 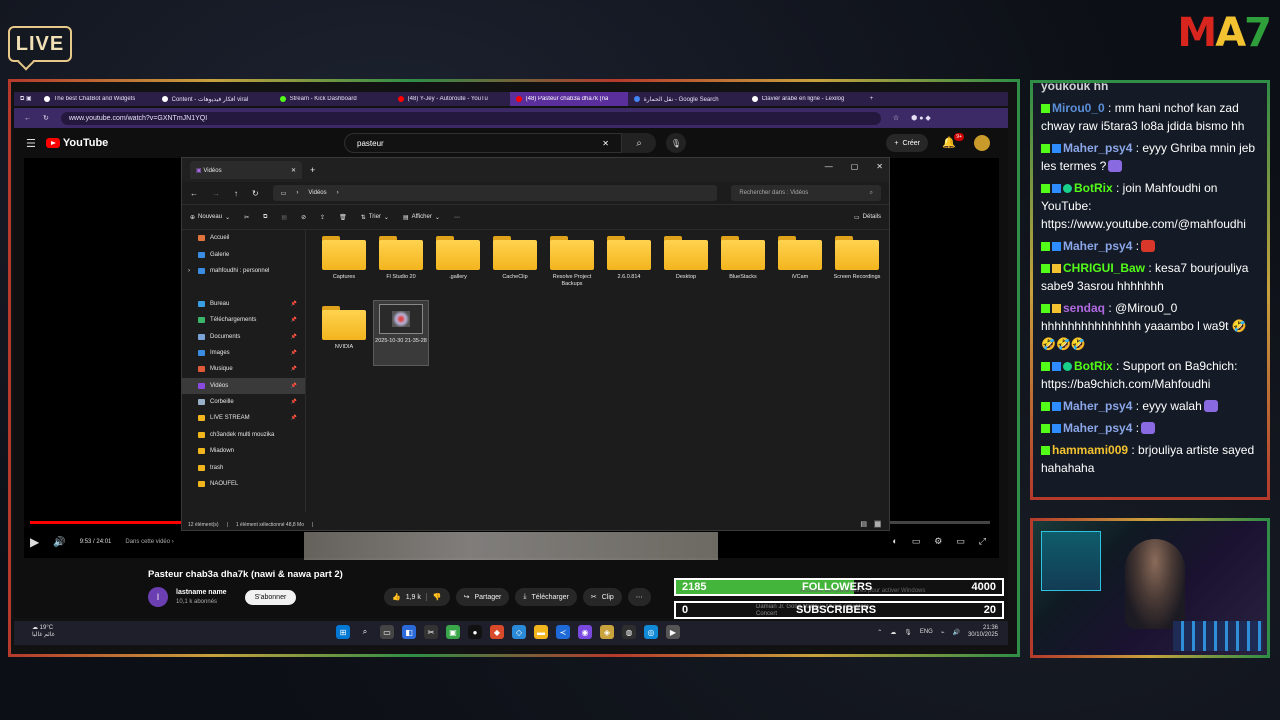 What do you see at coordinates (210, 217) in the screenshot?
I see `new-button: ⊕ Nouveau ⌄` at bounding box center [210, 217].